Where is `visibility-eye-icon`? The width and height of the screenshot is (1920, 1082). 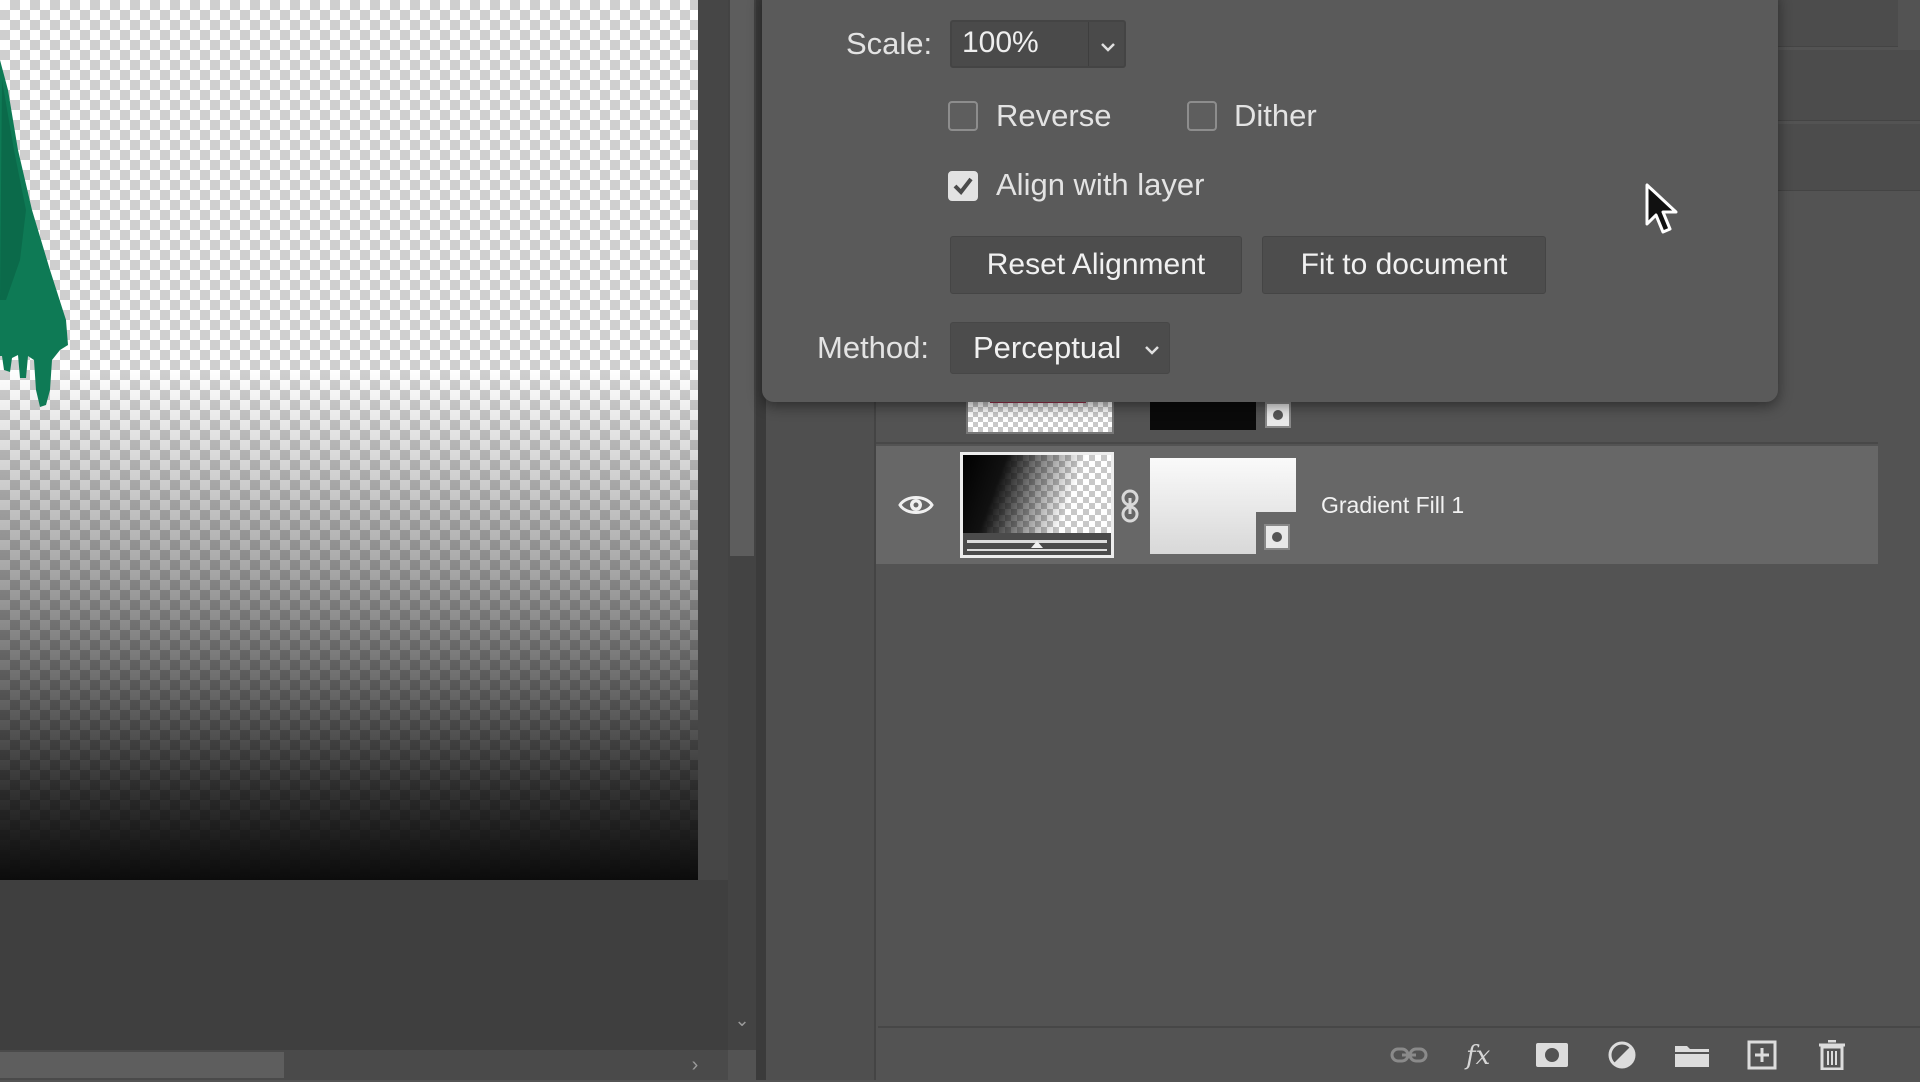 visibility-eye-icon is located at coordinates (916, 505).